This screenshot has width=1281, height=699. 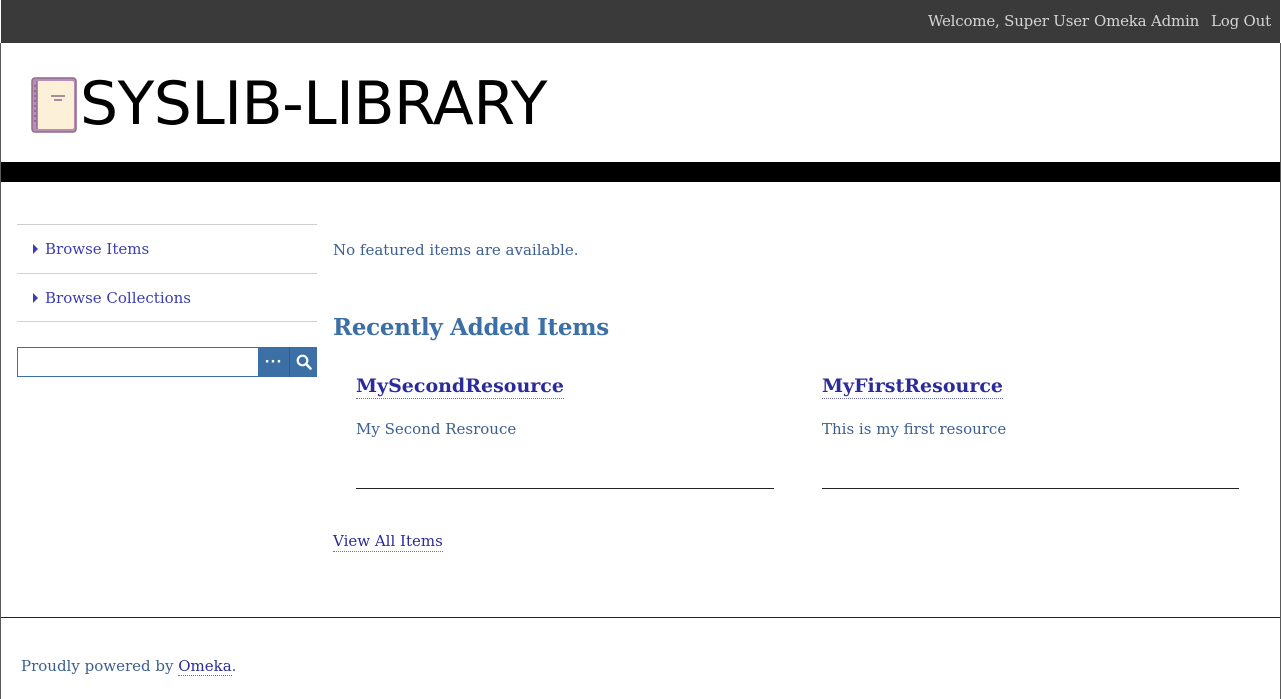 What do you see at coordinates (54, 105) in the screenshot?
I see `book-icon` at bounding box center [54, 105].